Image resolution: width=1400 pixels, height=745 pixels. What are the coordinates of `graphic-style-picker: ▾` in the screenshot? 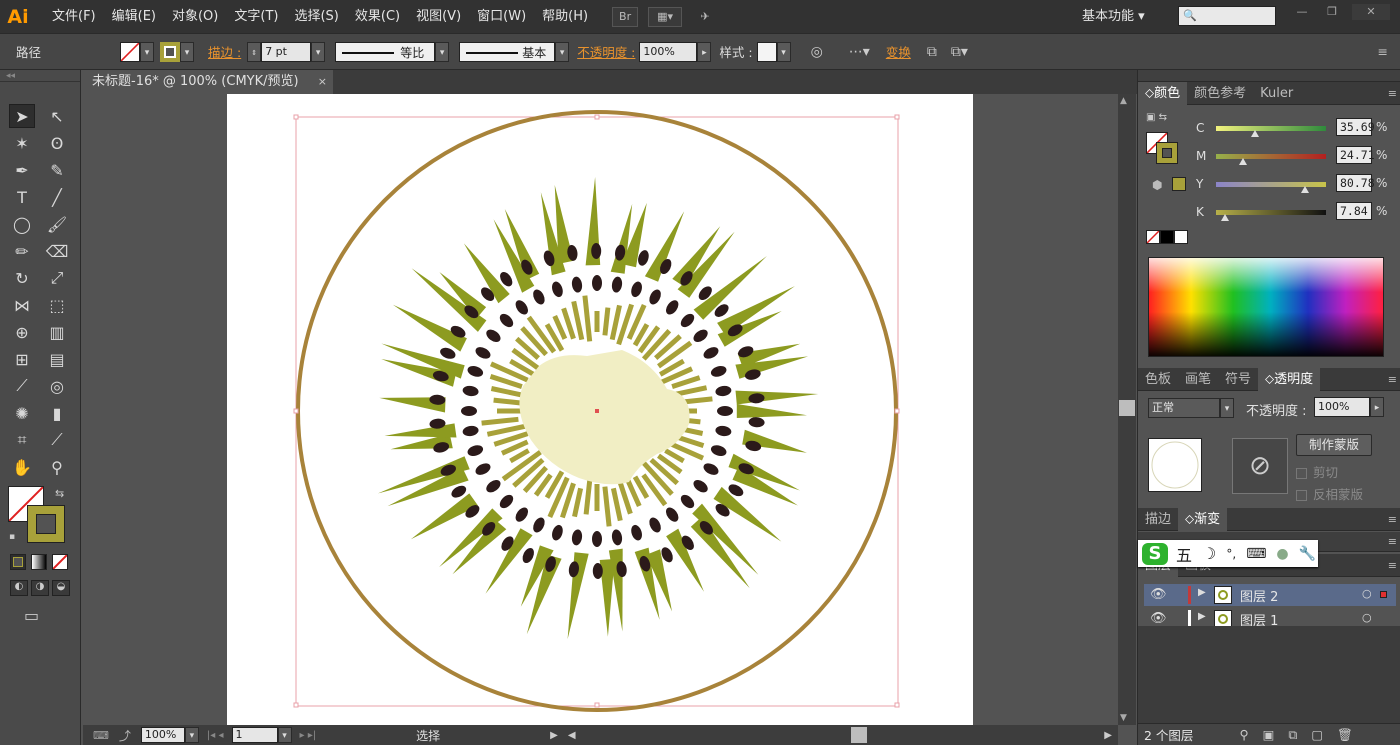 It's located at (773, 51).